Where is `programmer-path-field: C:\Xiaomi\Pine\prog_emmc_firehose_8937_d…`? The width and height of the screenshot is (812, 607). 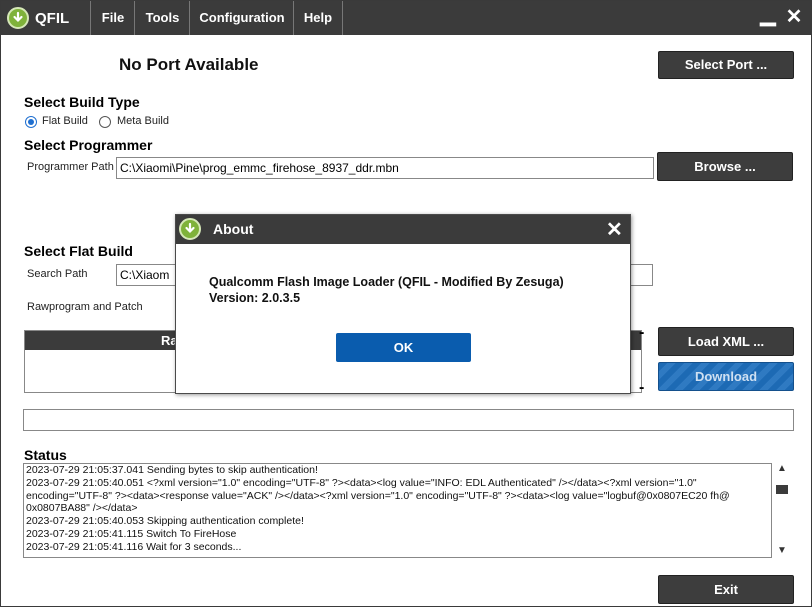
programmer-path-field: C:\Xiaomi\Pine\prog_emmc_firehose_8937_d… is located at coordinates (385, 168).